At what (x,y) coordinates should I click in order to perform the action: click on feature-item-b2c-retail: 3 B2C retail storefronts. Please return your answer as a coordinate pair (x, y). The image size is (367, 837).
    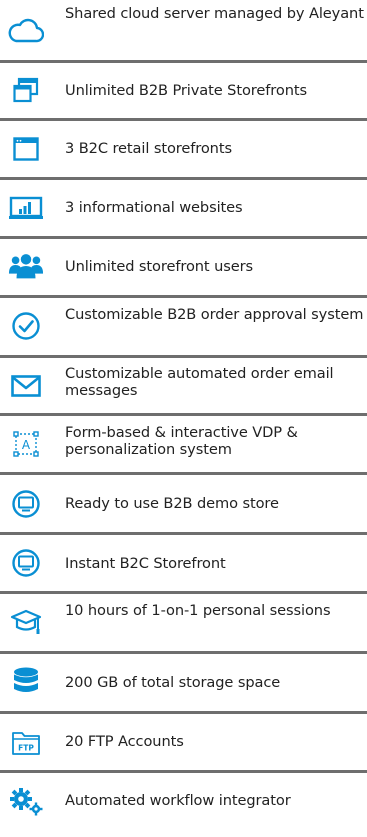
    Looking at the image, I should click on (183, 149).